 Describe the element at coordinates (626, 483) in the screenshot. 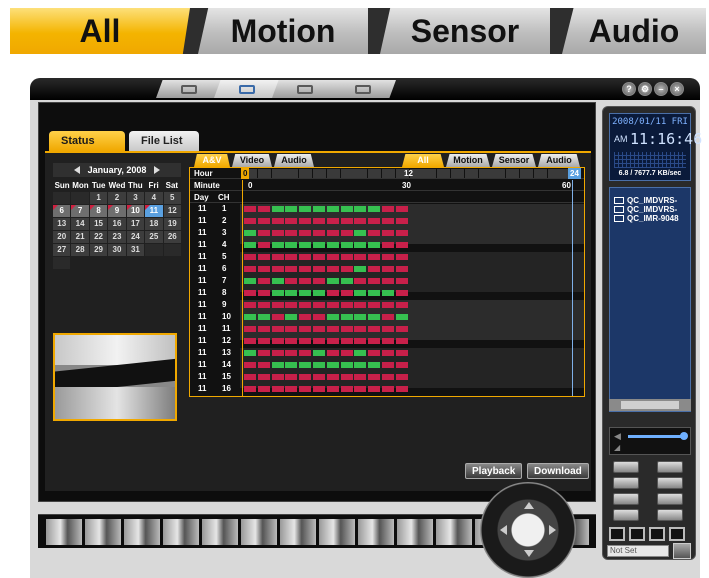

I see `print-icon` at that location.